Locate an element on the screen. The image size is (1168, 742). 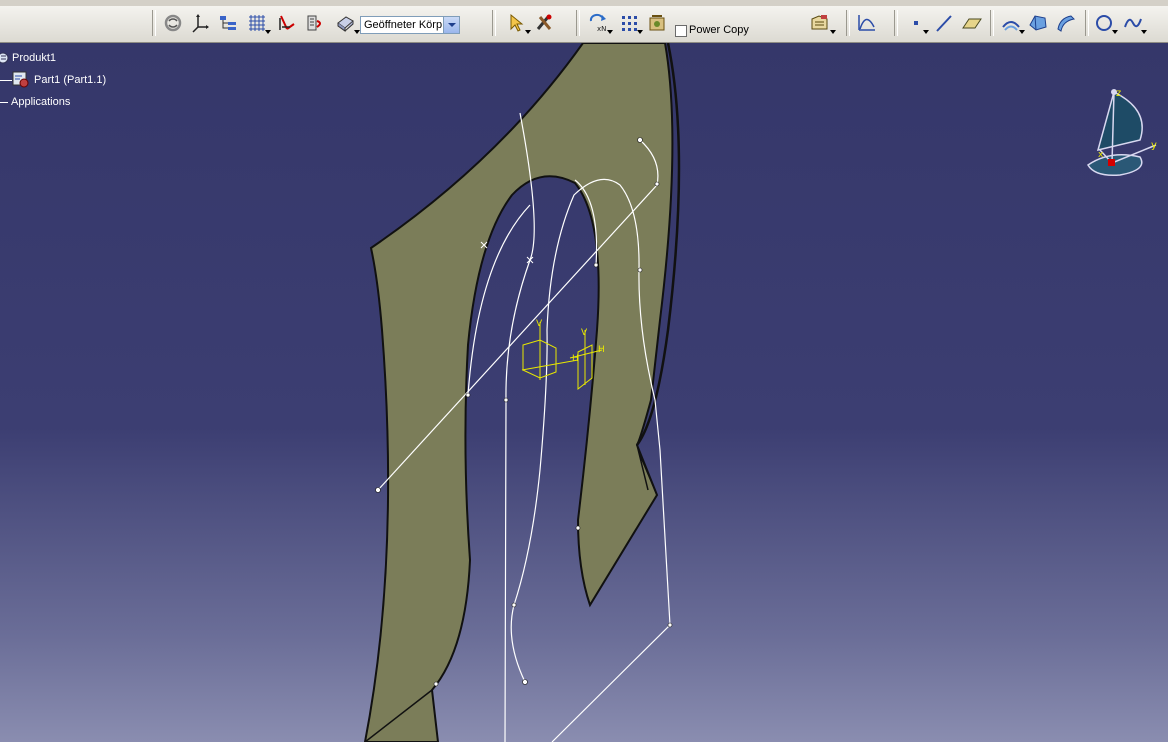
compass-widget: z y x is located at coordinates (1121, 132).